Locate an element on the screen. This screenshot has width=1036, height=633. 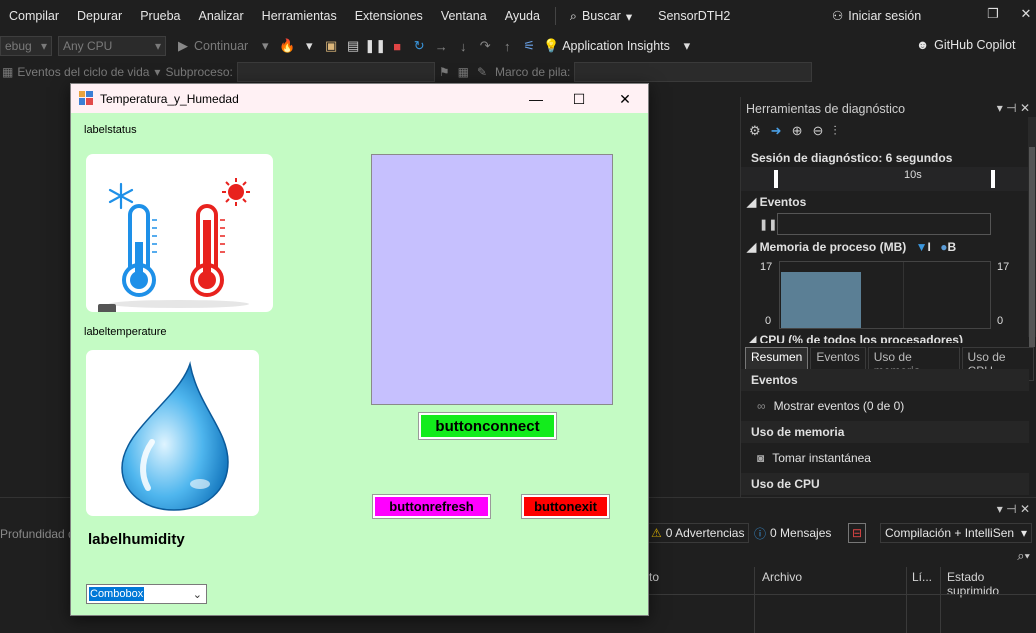
graph-panel is located at coordinates (492, 279).